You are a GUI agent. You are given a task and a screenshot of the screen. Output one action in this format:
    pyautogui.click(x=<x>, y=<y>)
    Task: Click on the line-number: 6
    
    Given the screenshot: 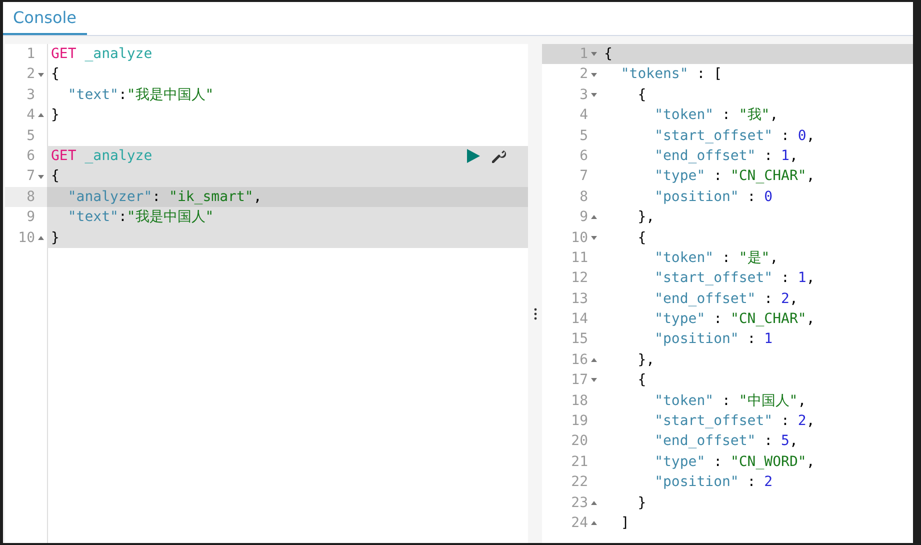 What is the action you would take?
    pyautogui.click(x=584, y=156)
    